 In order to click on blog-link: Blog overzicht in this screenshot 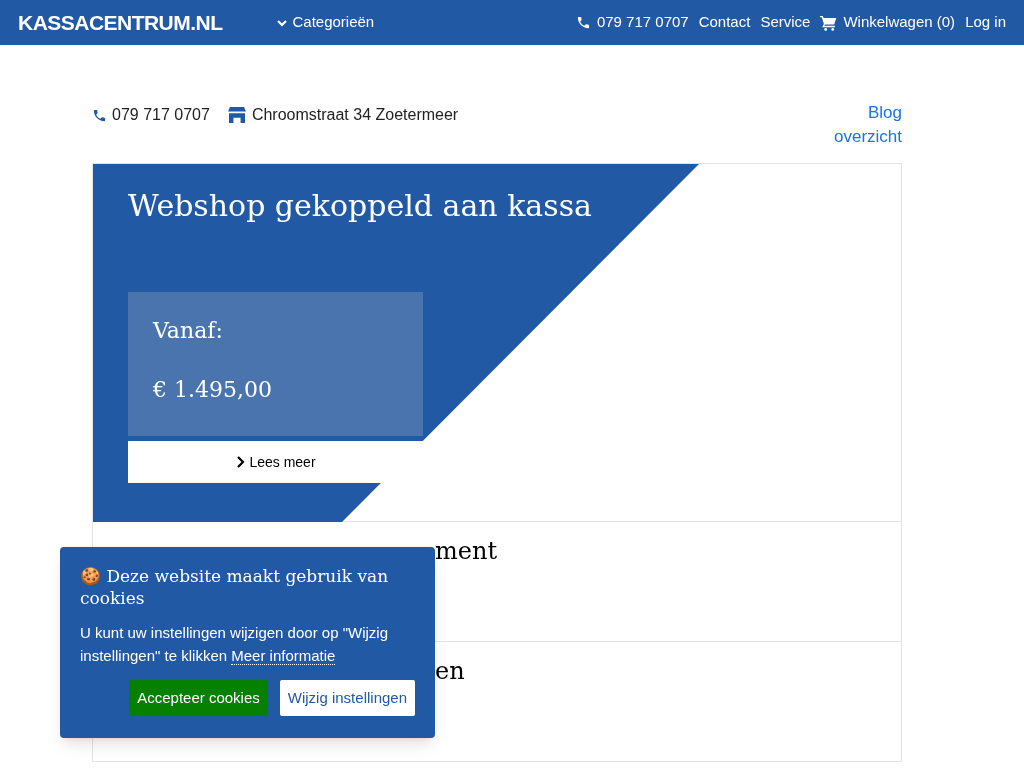, I will do `click(862, 125)`.